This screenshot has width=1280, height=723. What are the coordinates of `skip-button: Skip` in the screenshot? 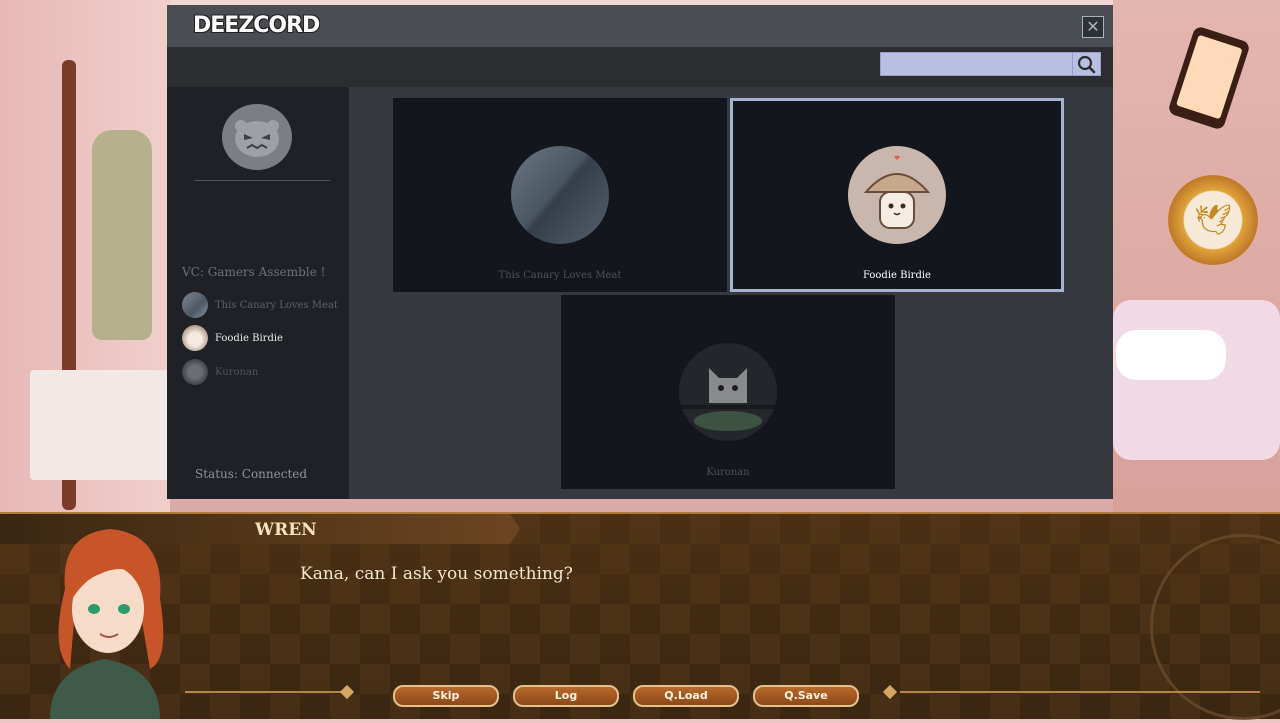 It's located at (446, 696).